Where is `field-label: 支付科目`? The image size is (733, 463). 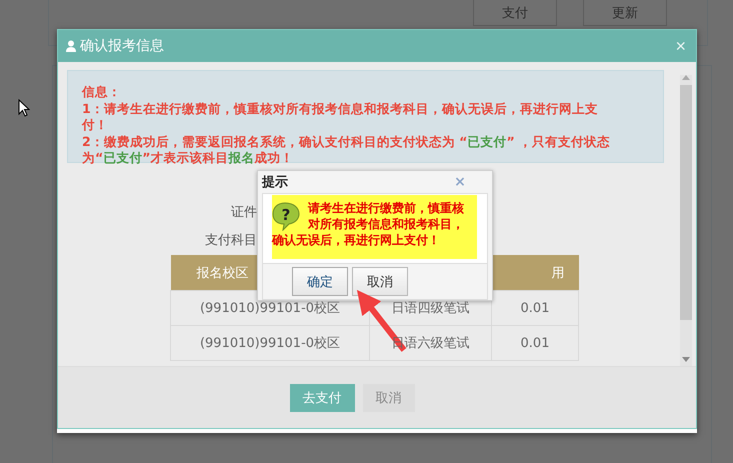
field-label: 支付科目 is located at coordinates (230, 240).